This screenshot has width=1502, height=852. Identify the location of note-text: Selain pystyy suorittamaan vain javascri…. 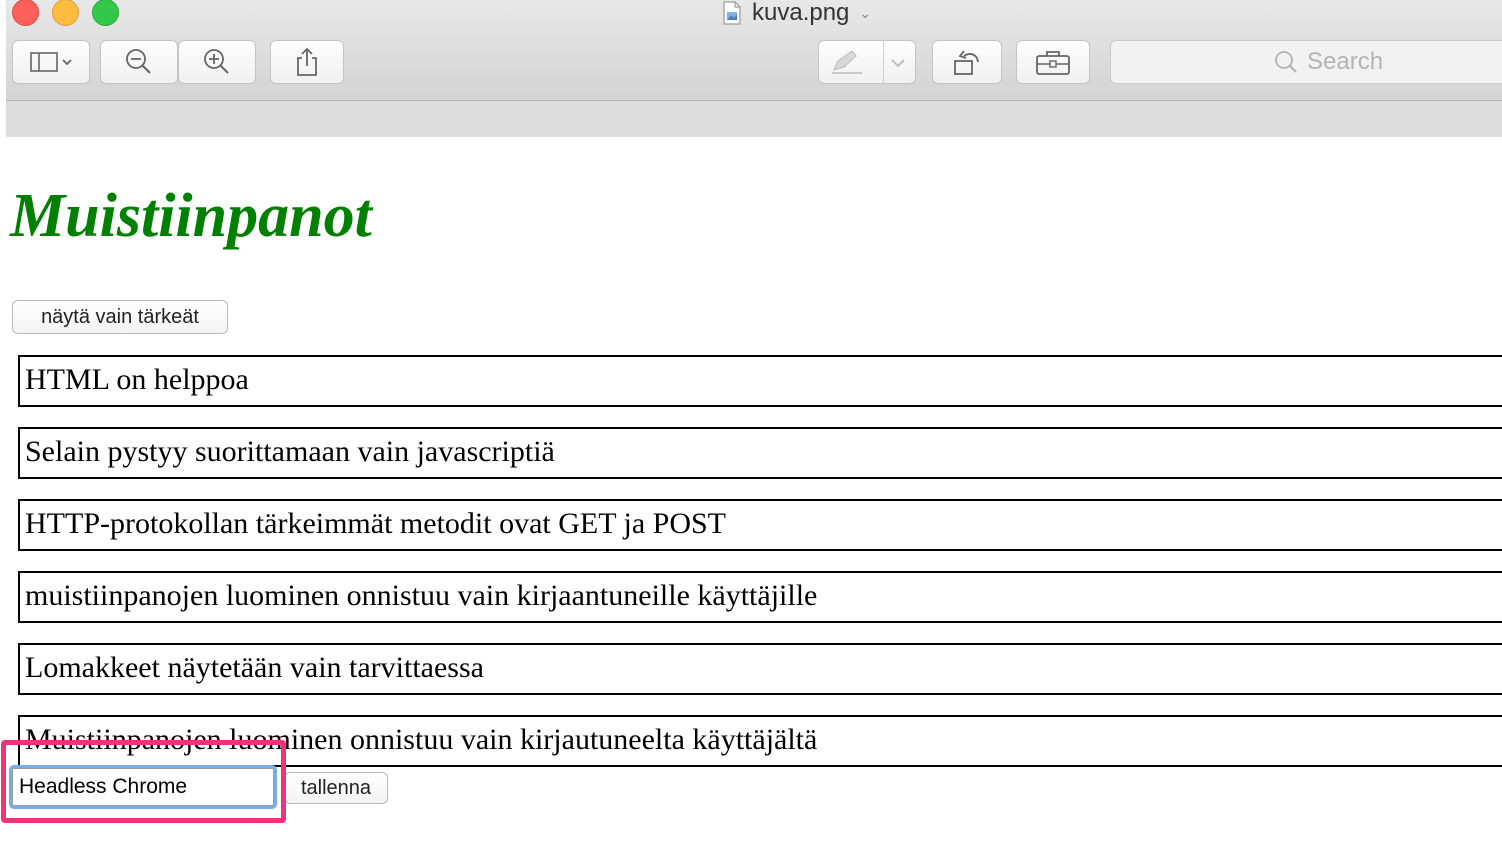
(290, 451).